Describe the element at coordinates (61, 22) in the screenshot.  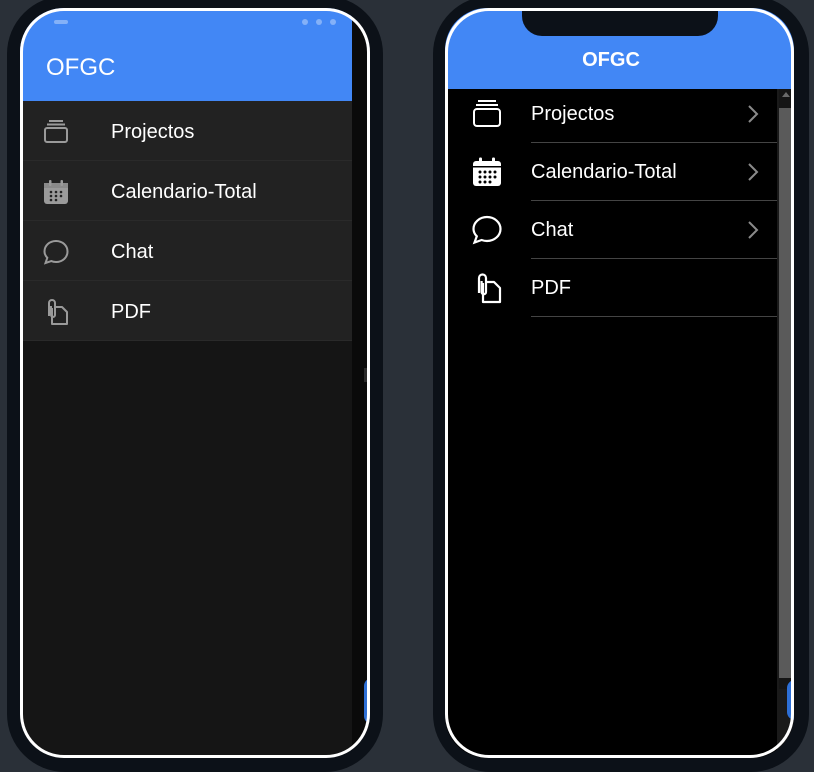
I see `status-bar-time` at that location.